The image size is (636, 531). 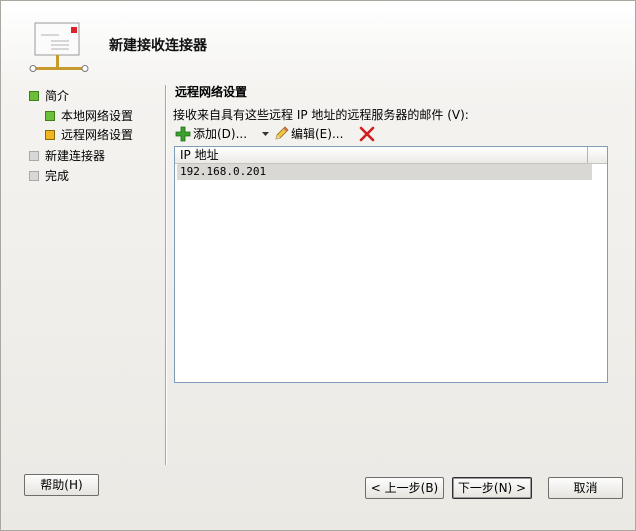 What do you see at coordinates (384, 172) in the screenshot?
I see `table-row: 192.168.0.201` at bounding box center [384, 172].